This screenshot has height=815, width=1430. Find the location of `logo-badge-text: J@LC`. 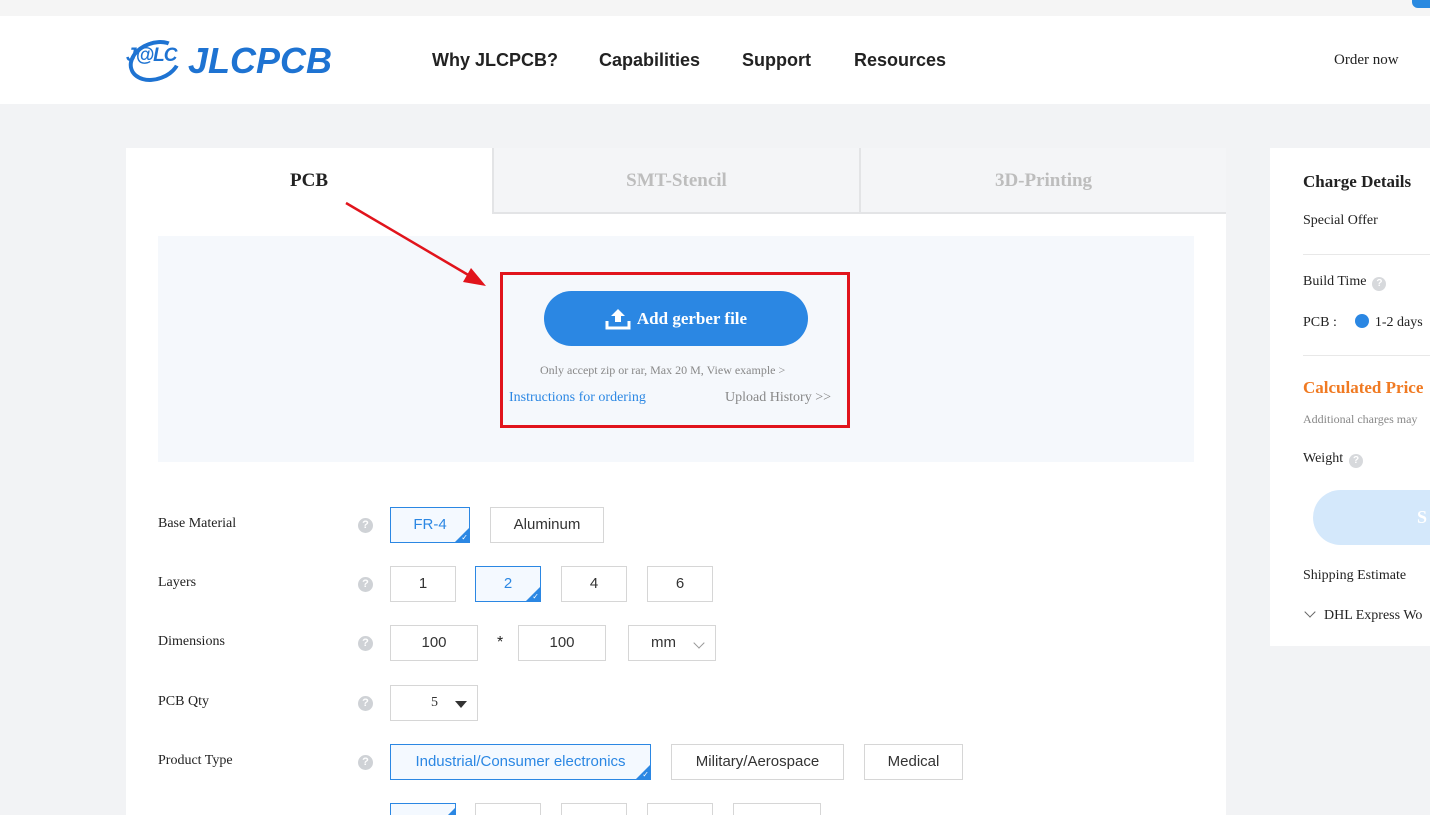

logo-badge-text: J@LC is located at coordinates (151, 55).